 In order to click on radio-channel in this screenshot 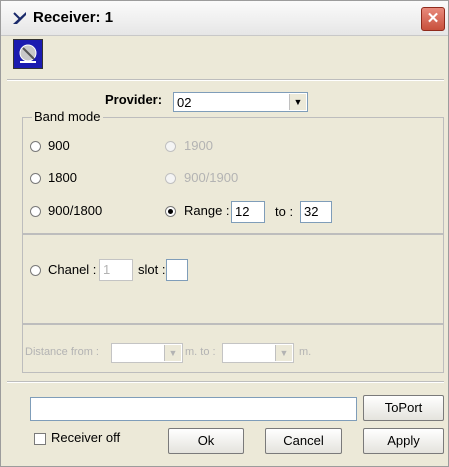, I will do `click(35, 270)`.